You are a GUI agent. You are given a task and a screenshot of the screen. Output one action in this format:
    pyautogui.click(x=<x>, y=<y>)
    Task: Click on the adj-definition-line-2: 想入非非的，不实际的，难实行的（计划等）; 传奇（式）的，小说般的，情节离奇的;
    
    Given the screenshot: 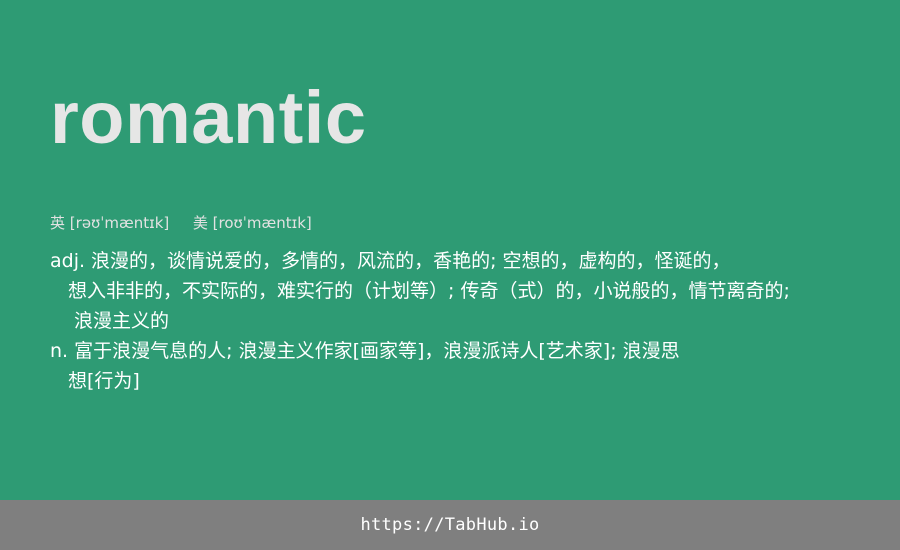 What is the action you would take?
    pyautogui.click(x=429, y=291)
    